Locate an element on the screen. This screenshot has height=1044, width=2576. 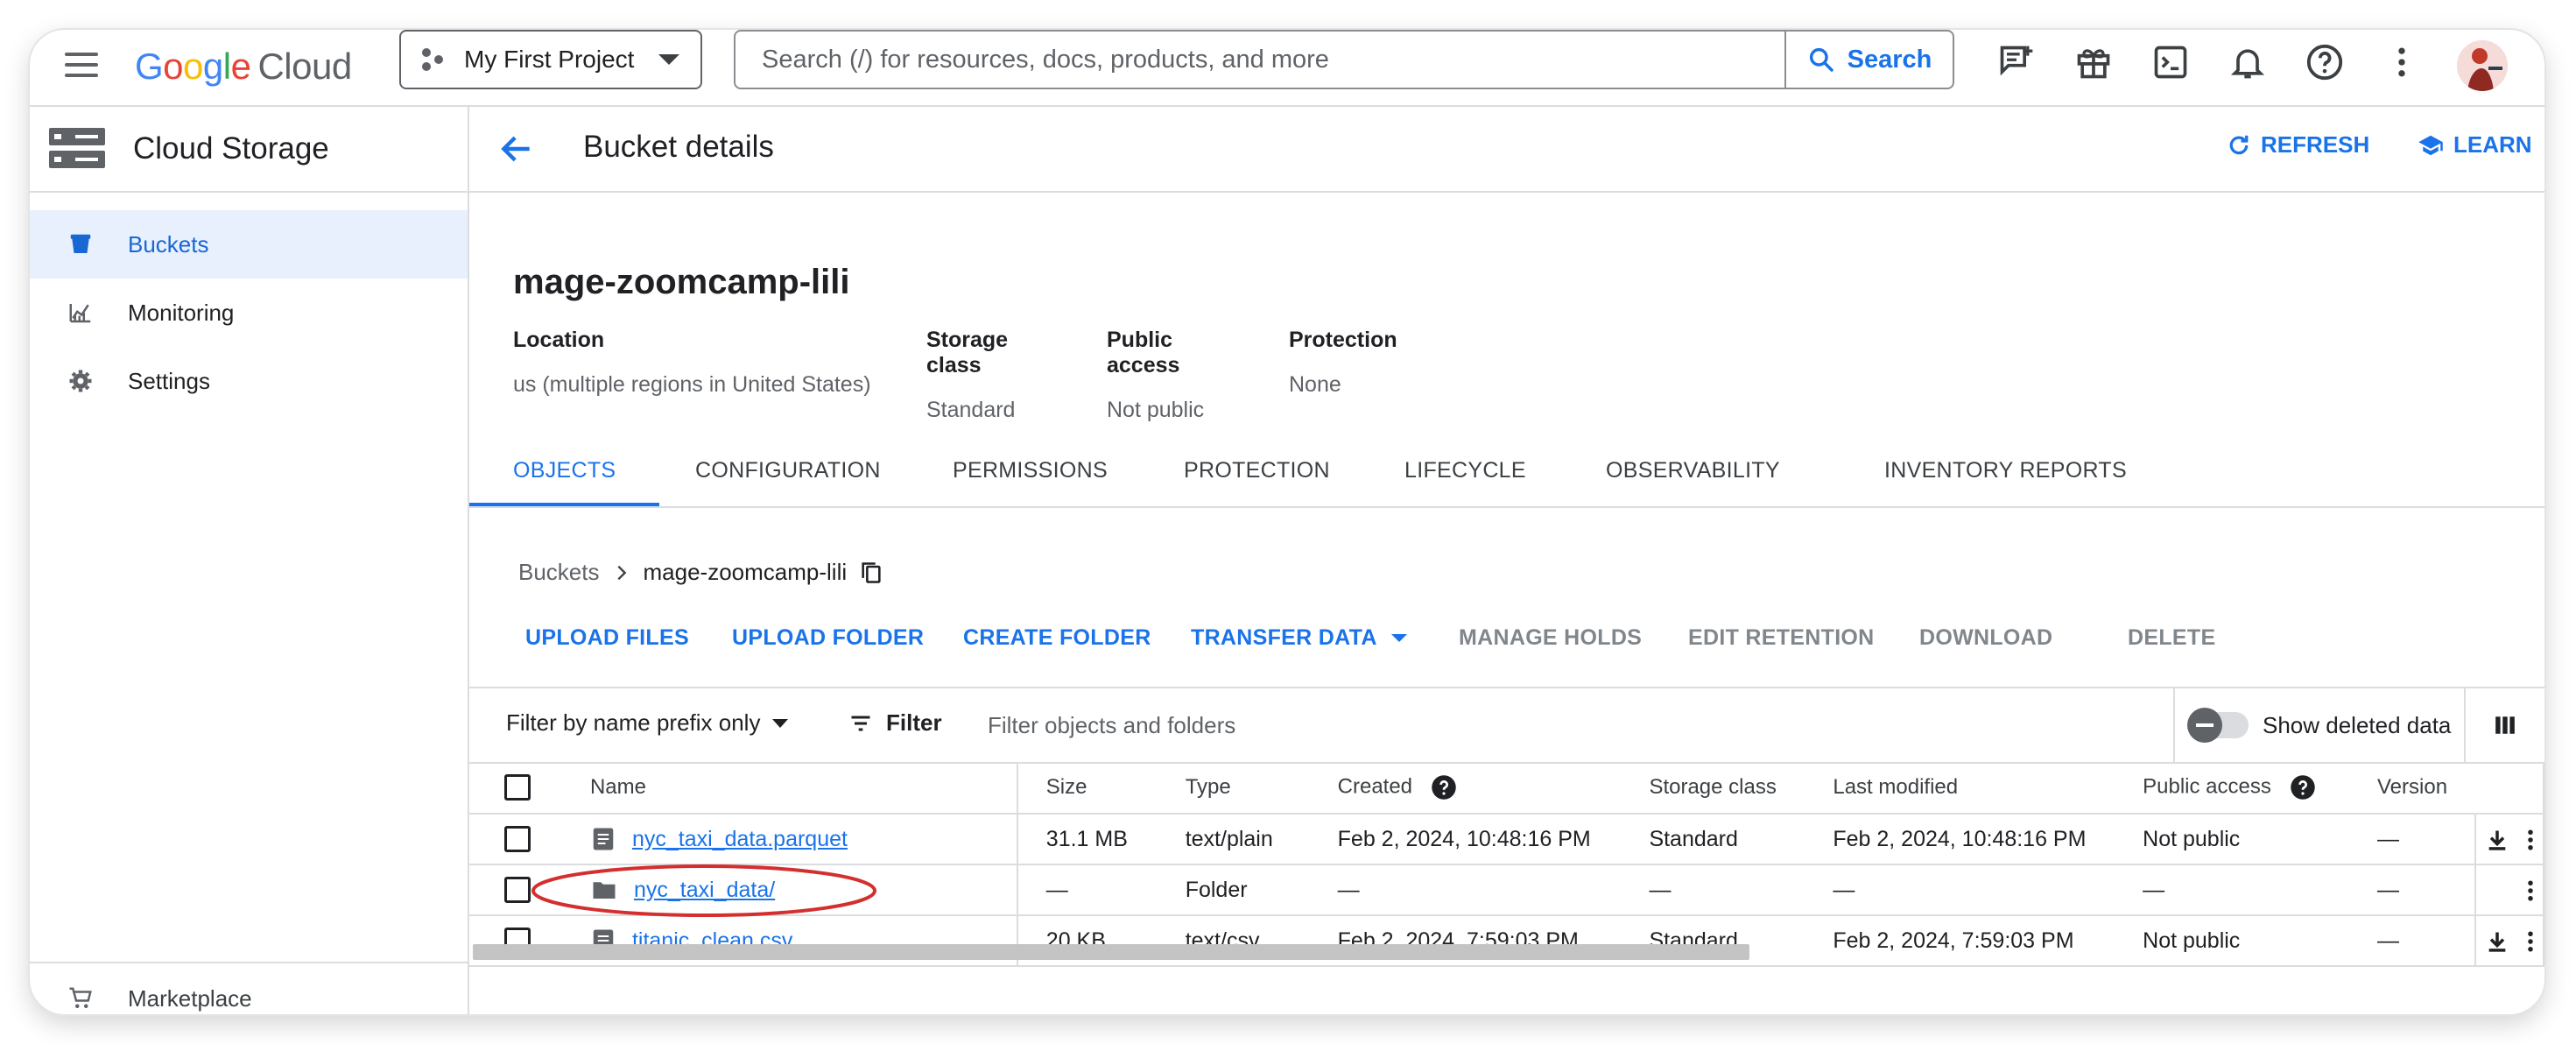
property-protection: Protection None is located at coordinates (1343, 376).